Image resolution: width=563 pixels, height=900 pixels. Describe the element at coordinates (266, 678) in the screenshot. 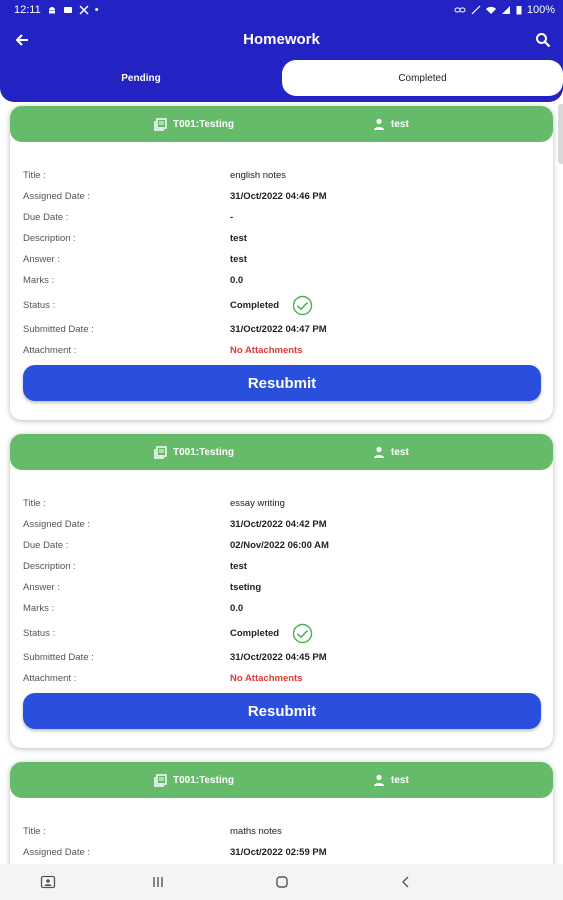

I see `attachment-value: No Attachments` at that location.